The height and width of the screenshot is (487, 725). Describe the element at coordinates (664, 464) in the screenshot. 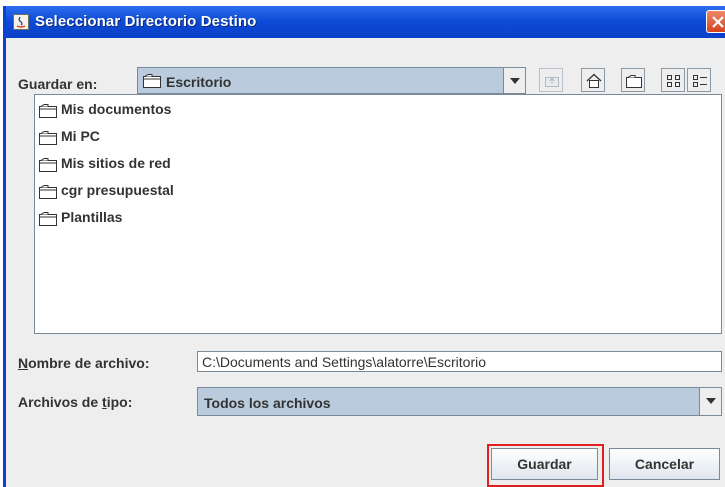

I see `cancel-button: Cancelar` at that location.